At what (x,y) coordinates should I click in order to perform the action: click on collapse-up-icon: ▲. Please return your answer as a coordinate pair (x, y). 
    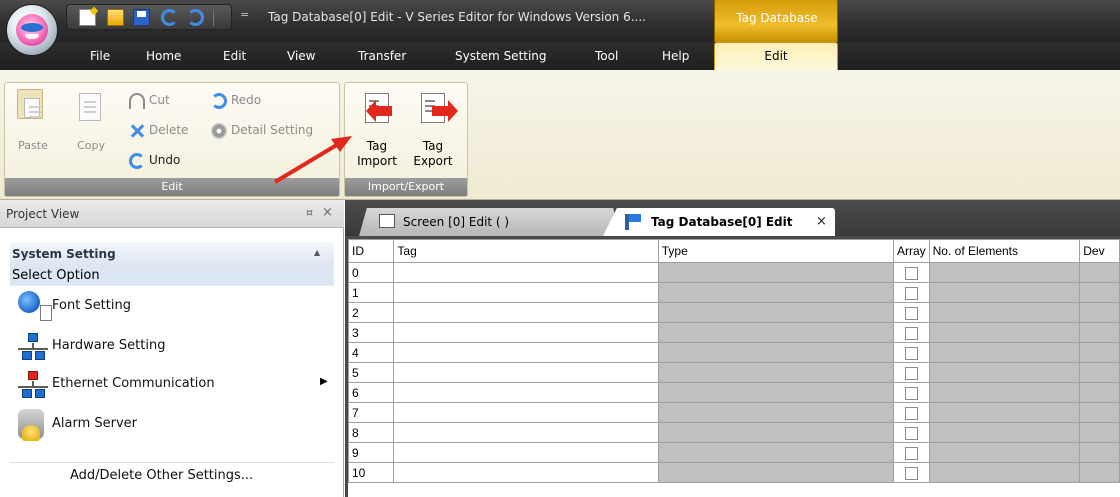
    Looking at the image, I should click on (317, 252).